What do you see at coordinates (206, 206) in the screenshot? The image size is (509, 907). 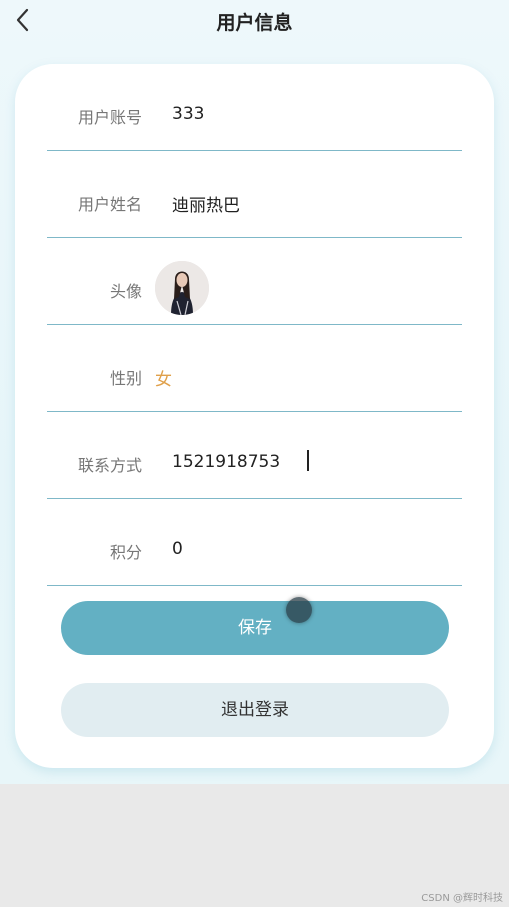 I see `name-value: 迪丽热巴` at bounding box center [206, 206].